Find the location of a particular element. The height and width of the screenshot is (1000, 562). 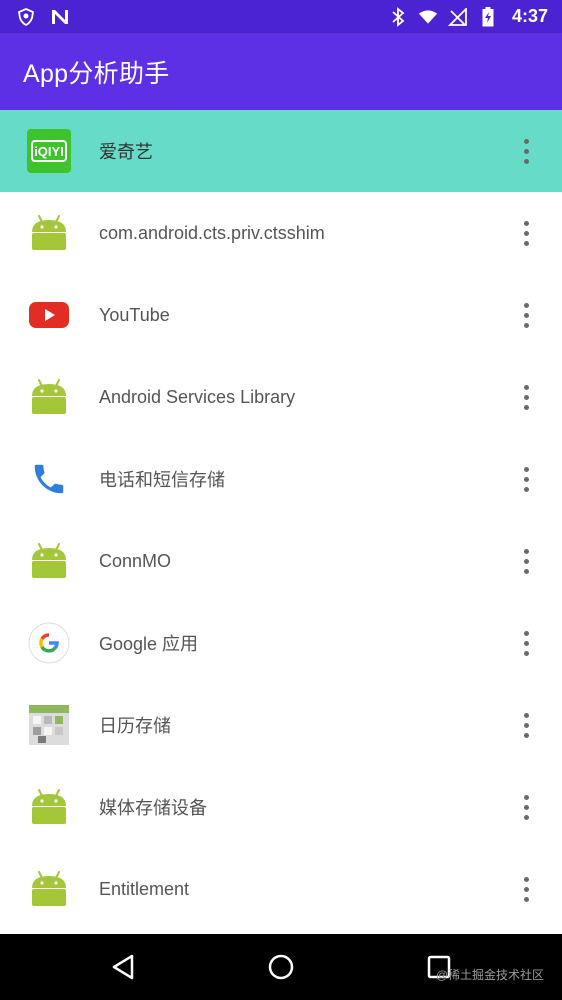

status-left is located at coordinates (43, 17).